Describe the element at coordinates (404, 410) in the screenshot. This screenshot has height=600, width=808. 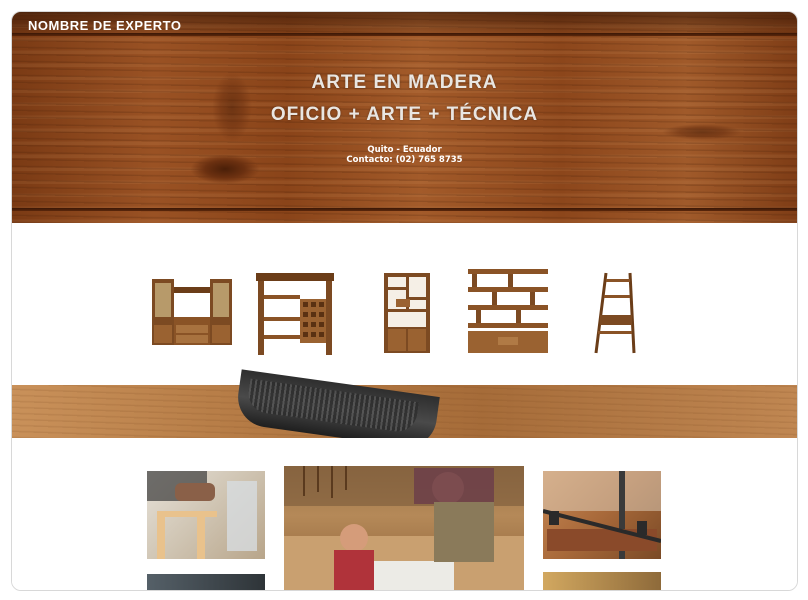
I see `workshop-banner` at that location.